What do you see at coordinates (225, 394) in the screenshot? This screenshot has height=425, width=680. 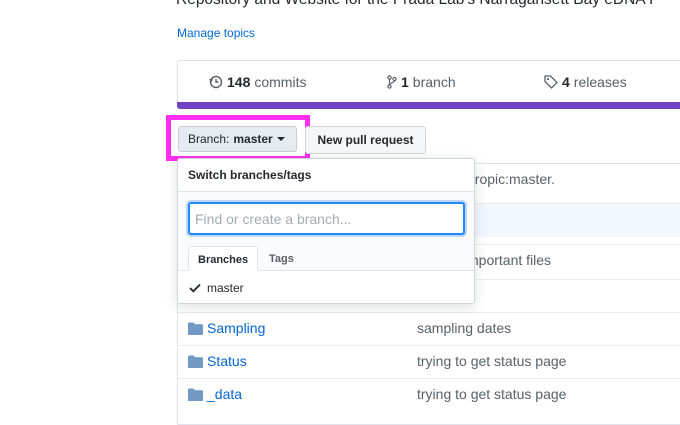 I see `folder-name: _data` at bounding box center [225, 394].